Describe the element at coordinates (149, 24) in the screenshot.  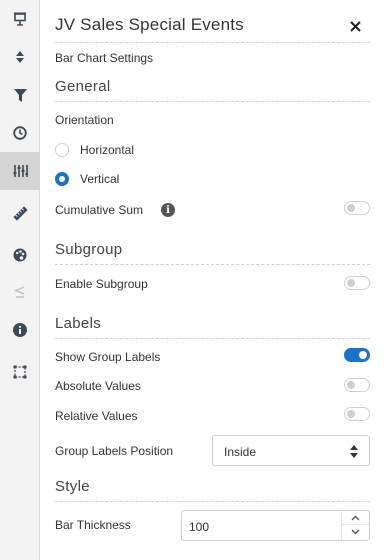
I see `panel-title: JV Sales Special Events` at that location.